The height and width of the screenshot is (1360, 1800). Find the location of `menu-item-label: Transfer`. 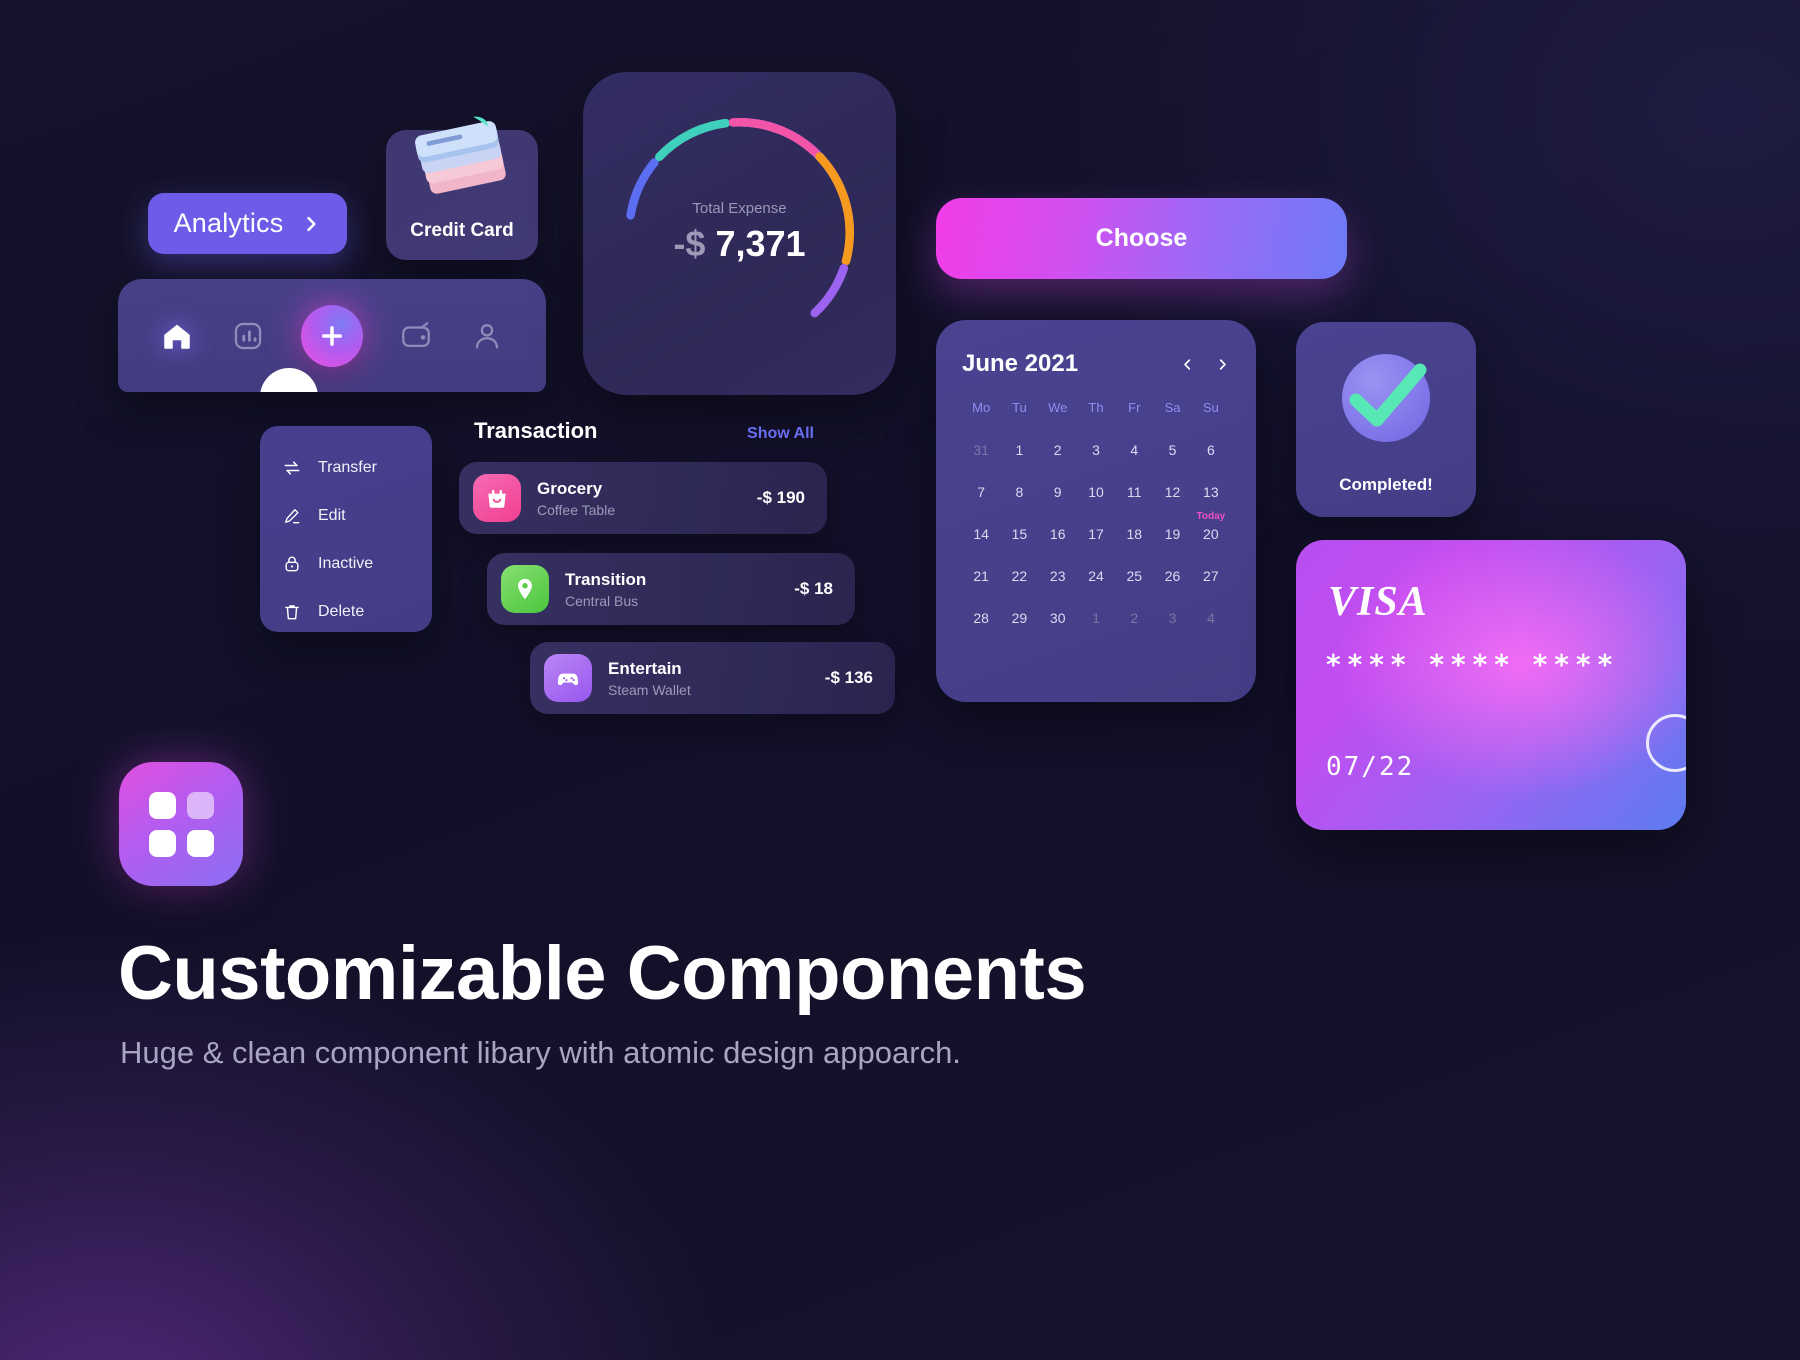

menu-item-label: Transfer is located at coordinates (347, 467).